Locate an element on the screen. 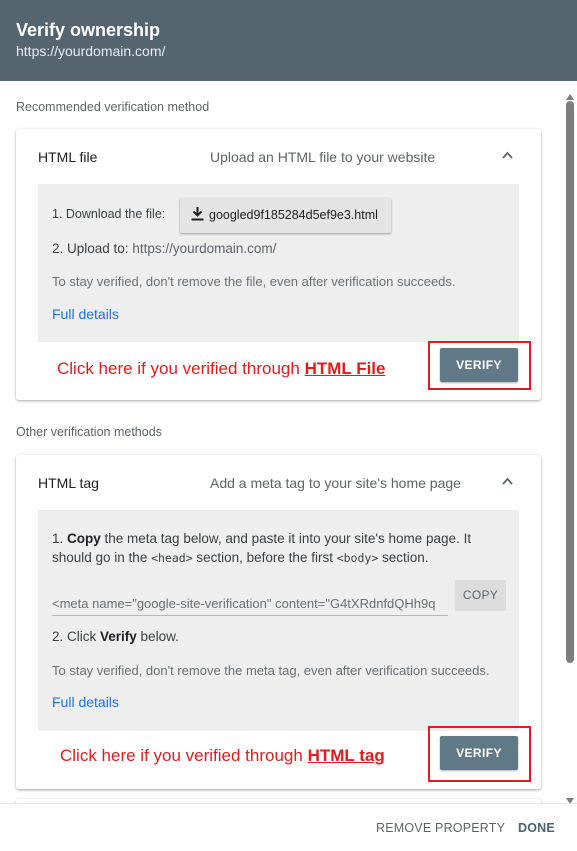 The width and height of the screenshot is (577, 851). verify-word: Verify is located at coordinates (118, 636).